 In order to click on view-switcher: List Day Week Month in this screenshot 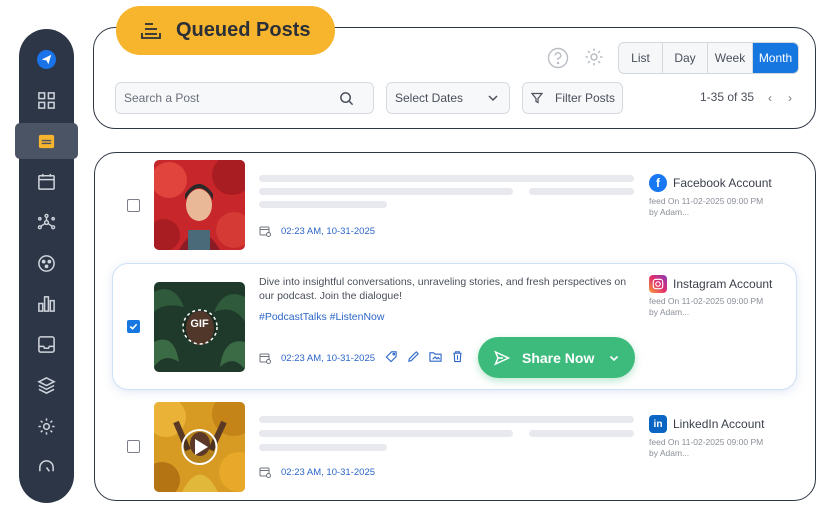, I will do `click(708, 58)`.